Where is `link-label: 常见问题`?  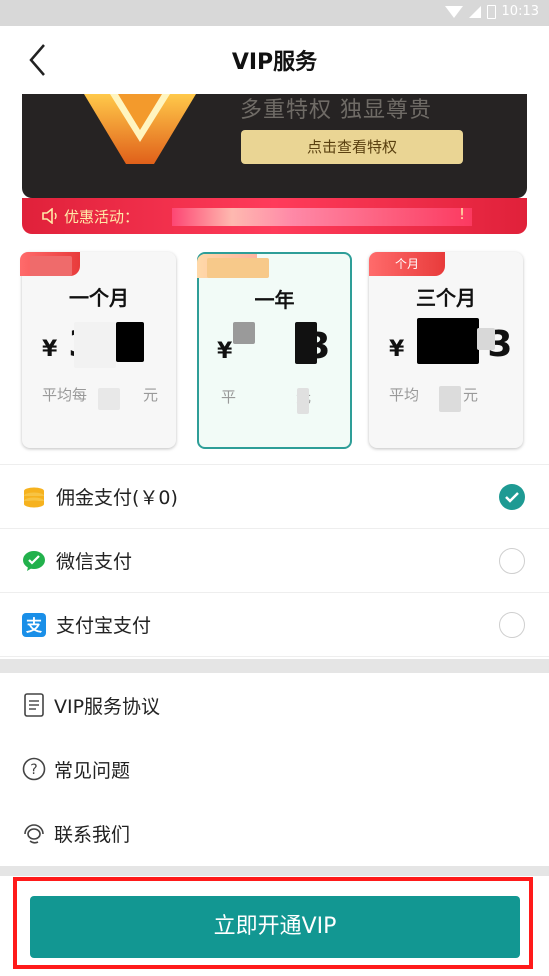
link-label: 常见问题 is located at coordinates (92, 770).